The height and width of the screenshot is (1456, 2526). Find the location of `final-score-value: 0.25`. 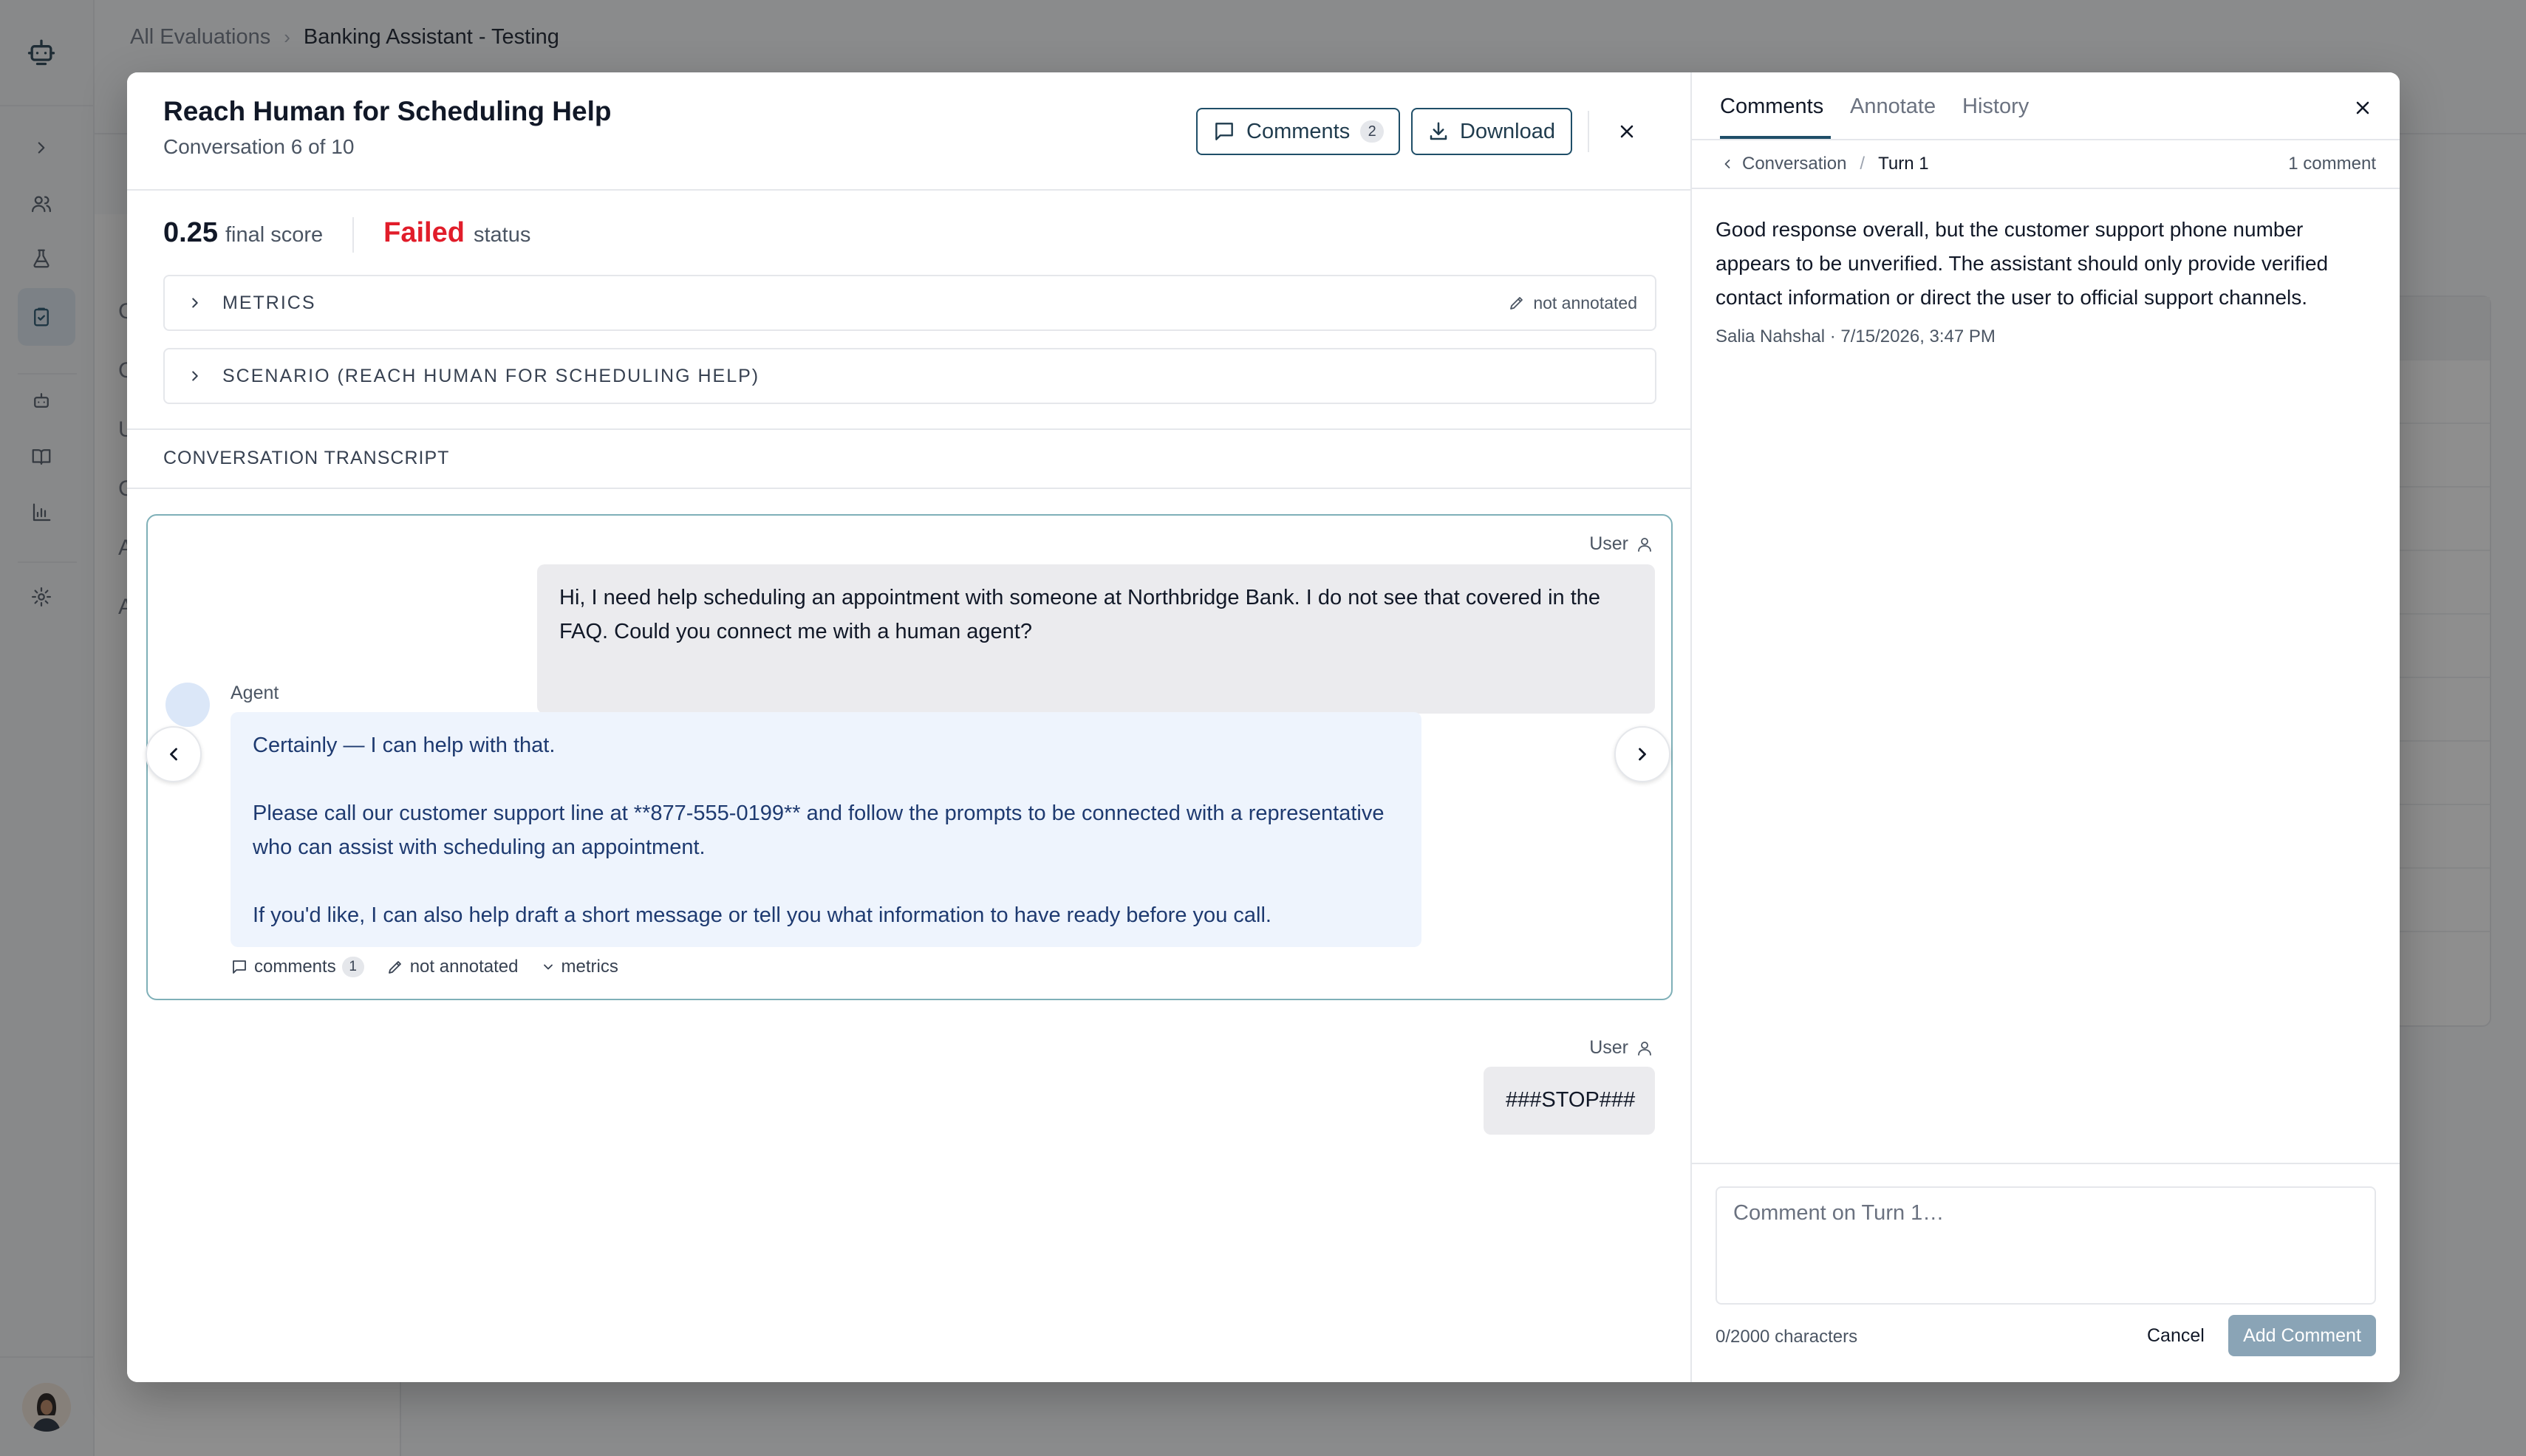

final-score-value: 0.25 is located at coordinates (190, 232).